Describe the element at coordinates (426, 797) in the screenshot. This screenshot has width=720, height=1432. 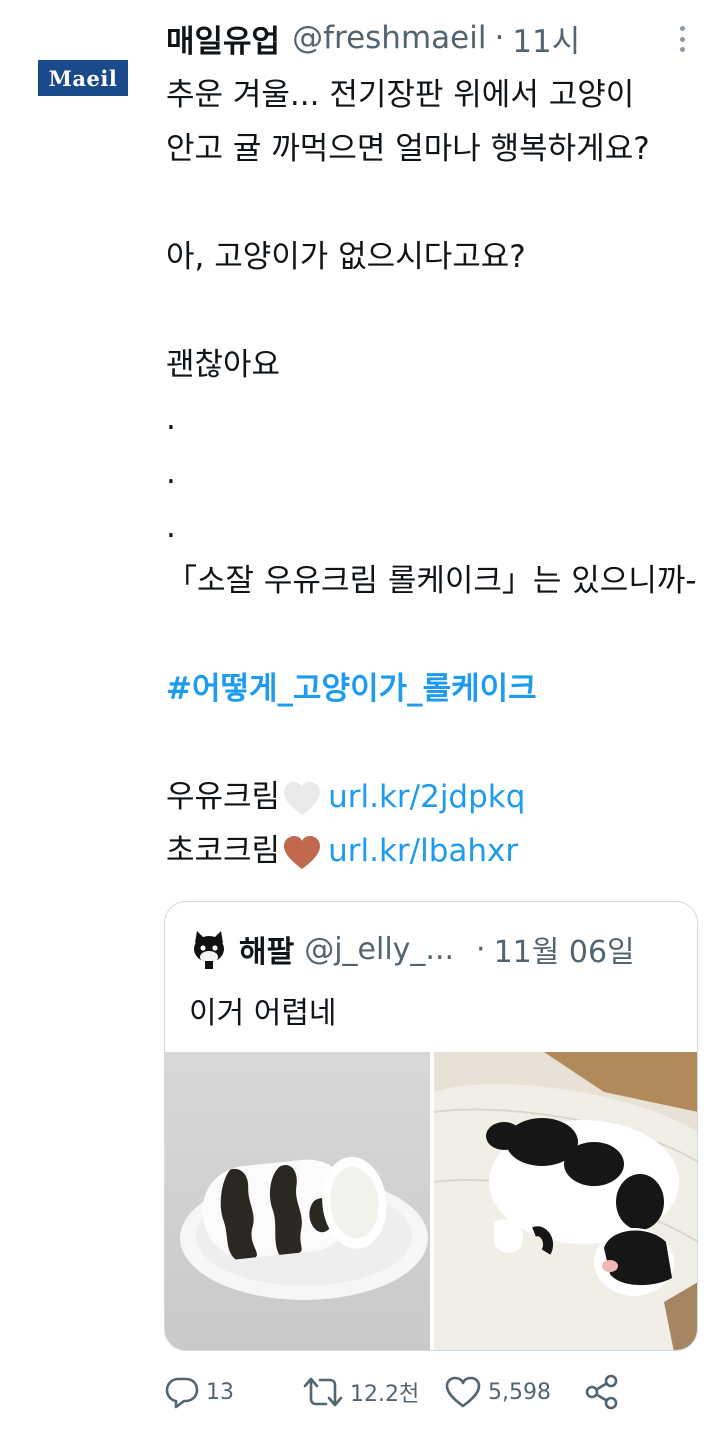
I see `milk-cream-url-link: url.kr/2jdpkq` at that location.